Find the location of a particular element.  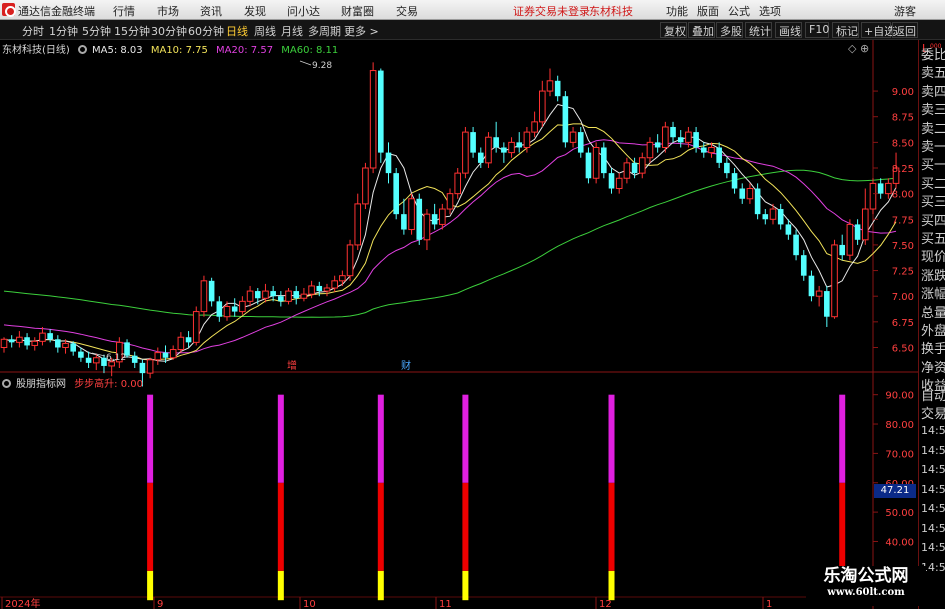

period-more: 更多 > is located at coordinates (361, 31).